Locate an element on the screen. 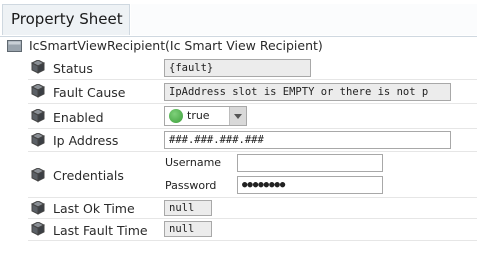  status-label: Status is located at coordinates (73, 68).